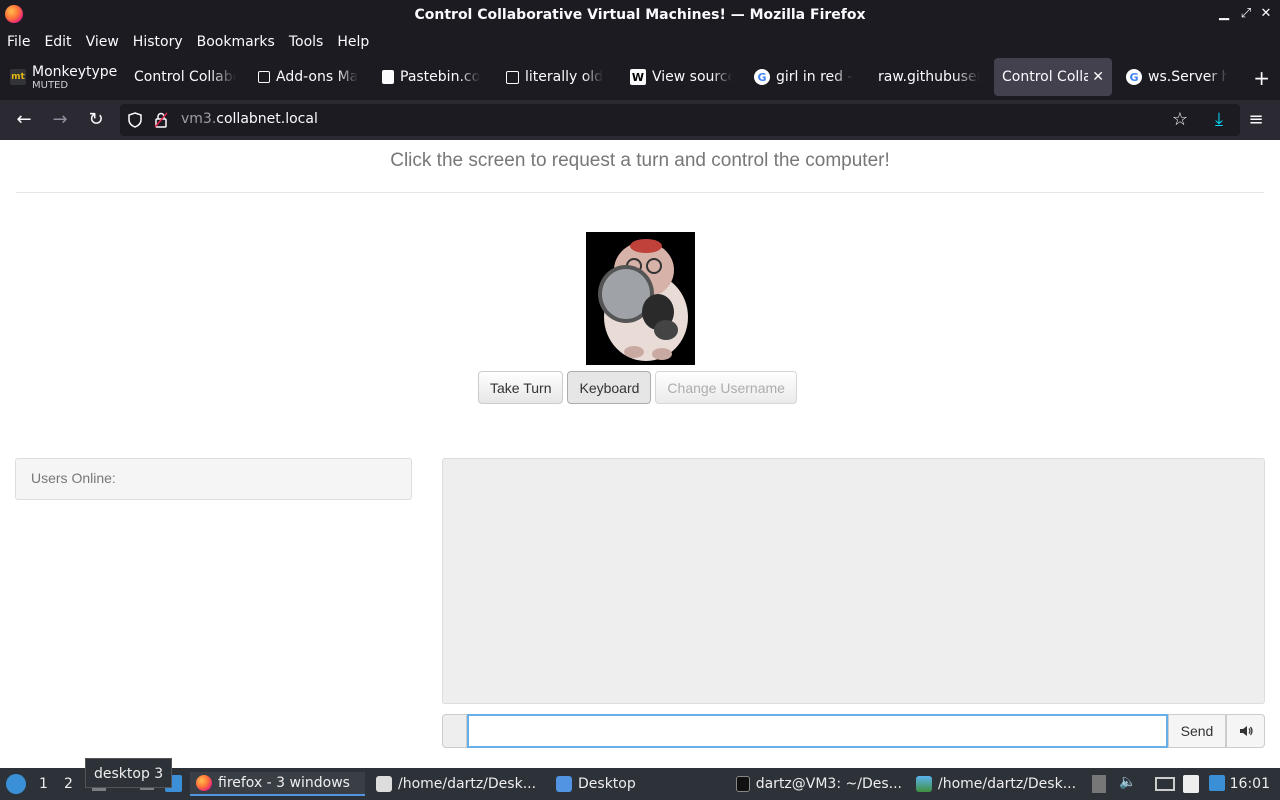  I want to click on vm-screen, so click(640, 298).